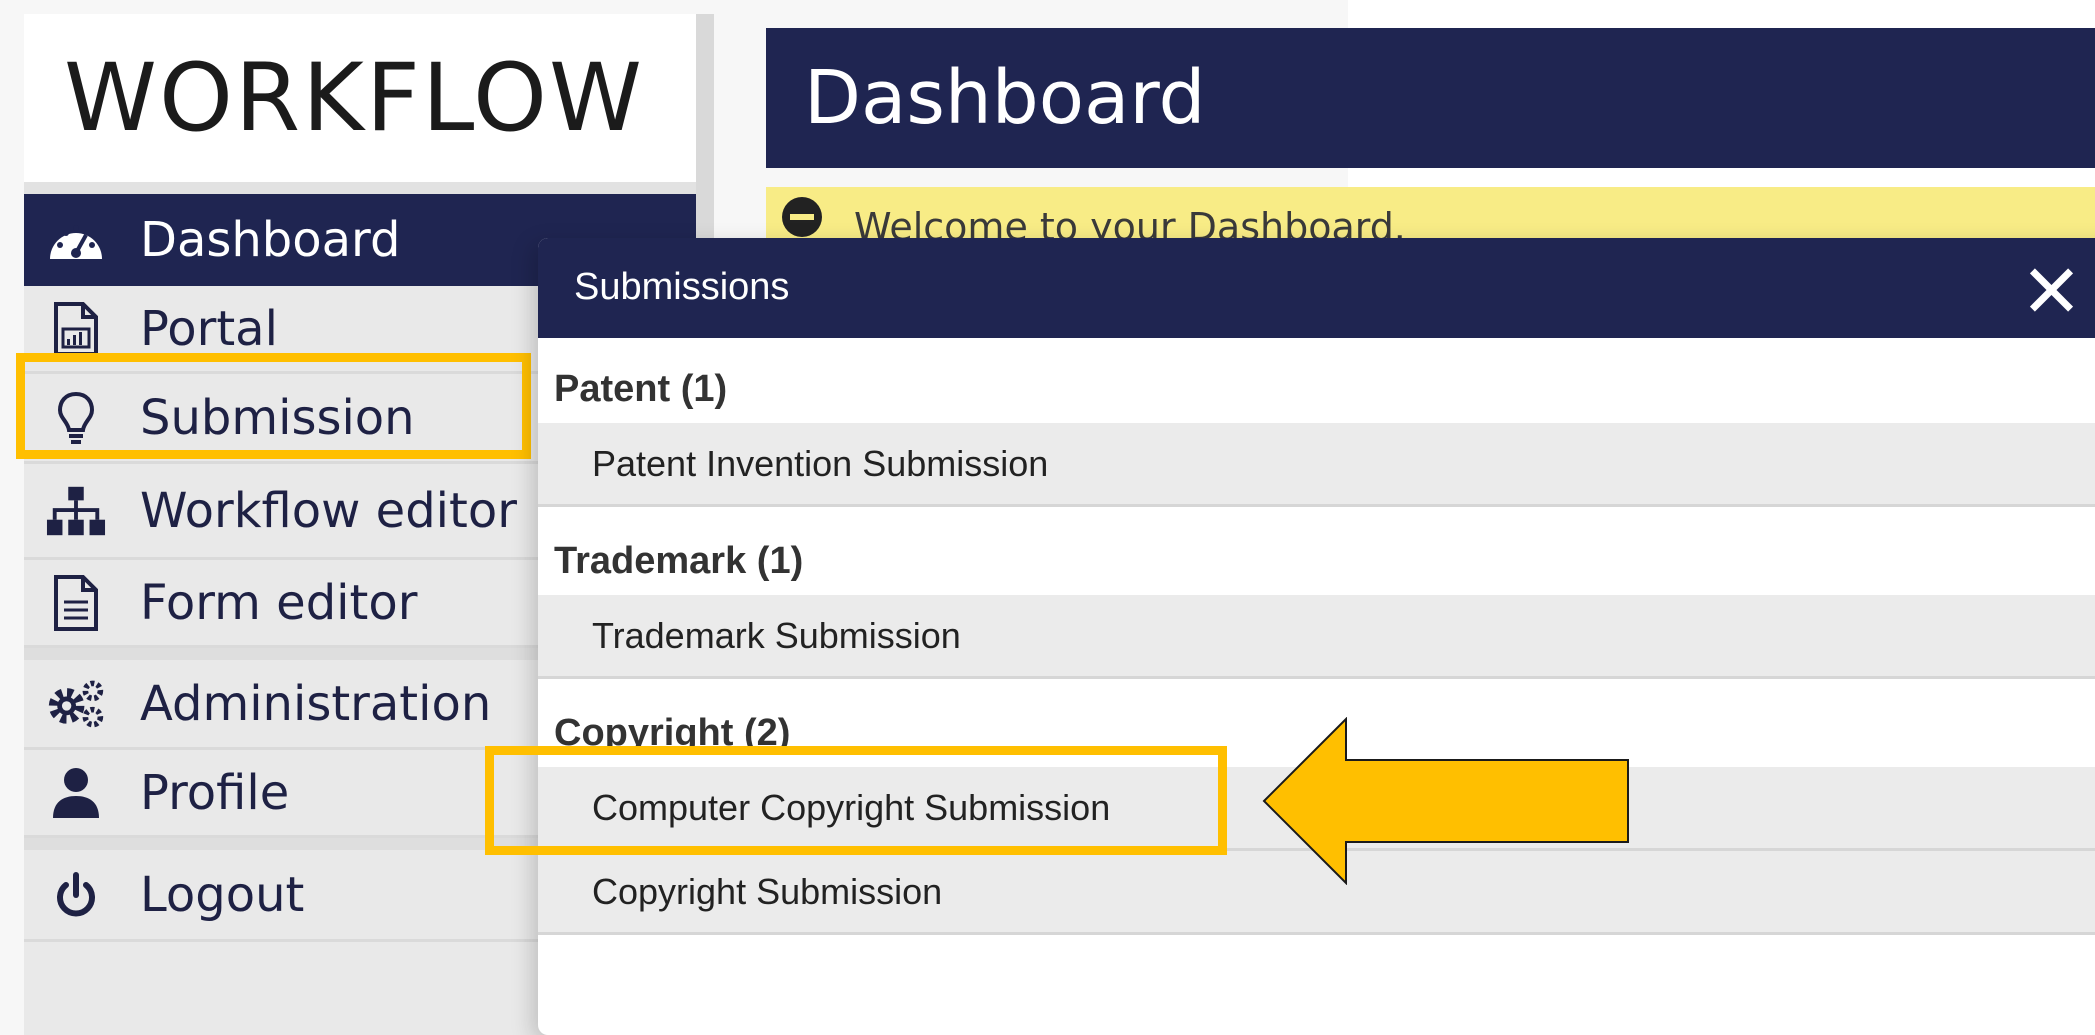  What do you see at coordinates (767, 891) in the screenshot?
I see `list-item-label: Copyright Submission` at bounding box center [767, 891].